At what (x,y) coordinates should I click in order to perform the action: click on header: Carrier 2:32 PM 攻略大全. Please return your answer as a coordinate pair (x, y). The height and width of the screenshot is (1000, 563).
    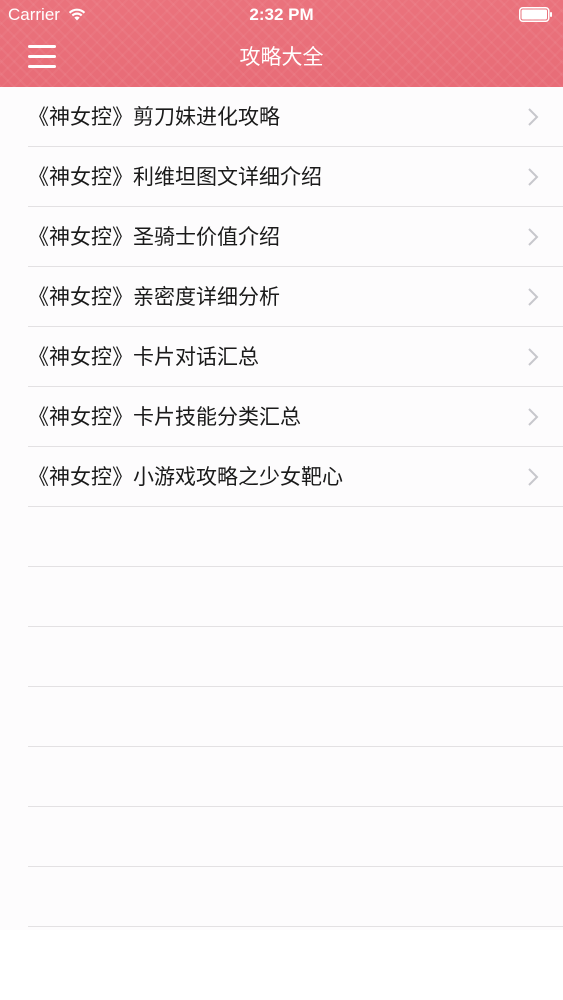
    Looking at the image, I should click on (281, 43).